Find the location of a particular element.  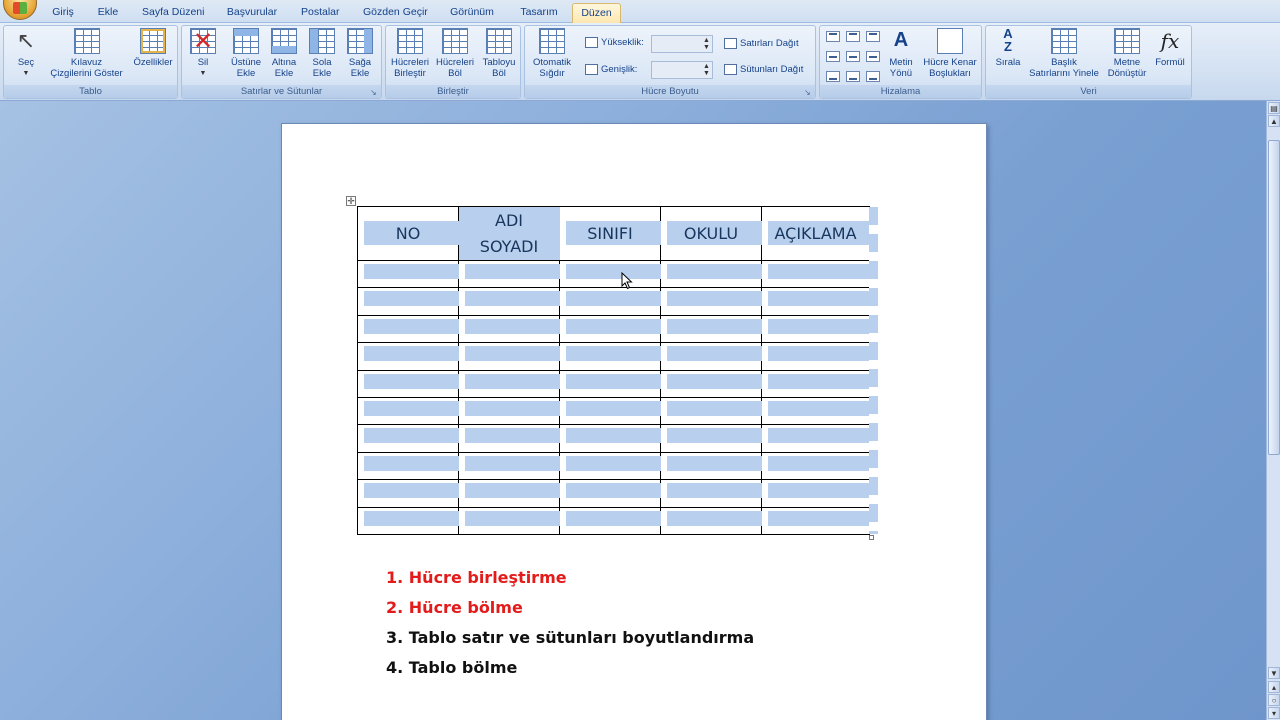

hucreleri-bol-button: Hücreleri Böl is located at coordinates (455, 53).